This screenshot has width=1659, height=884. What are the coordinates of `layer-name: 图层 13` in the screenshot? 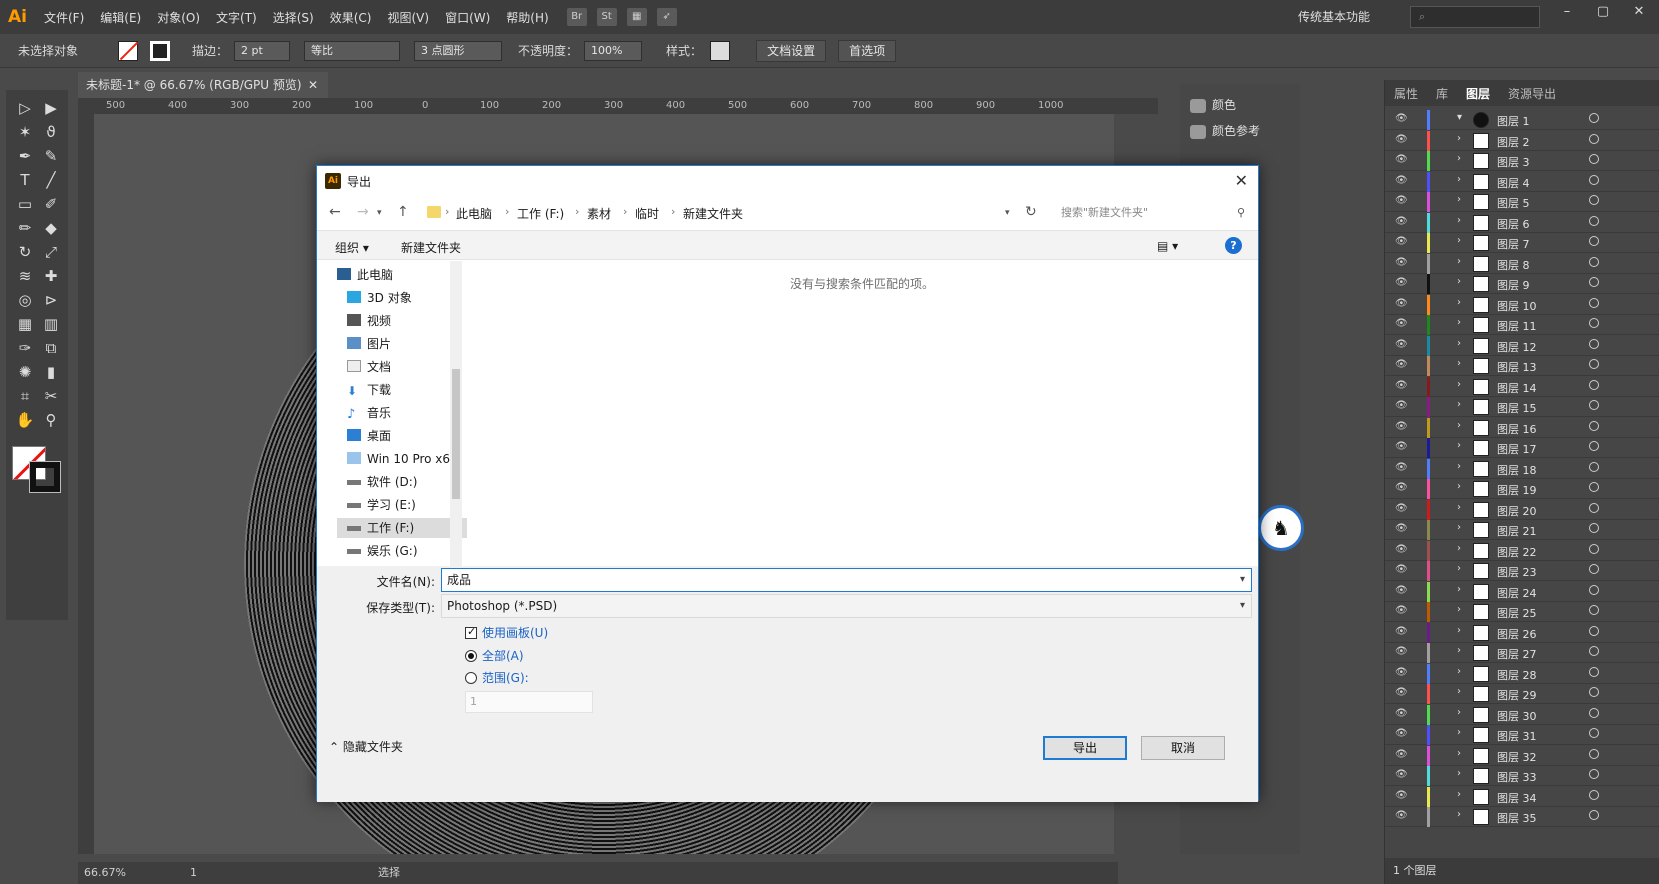 It's located at (1517, 367).